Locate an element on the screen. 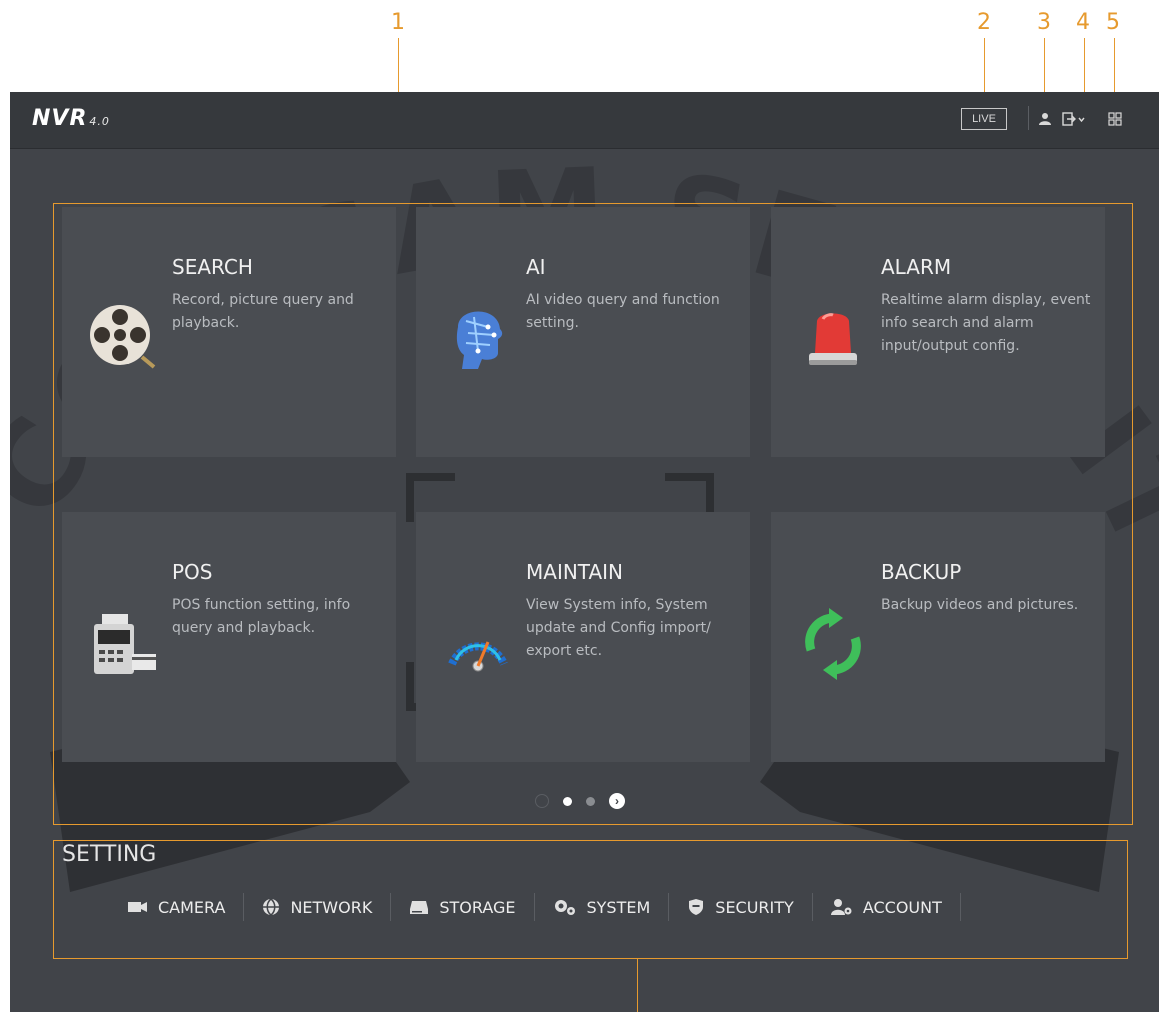 The height and width of the screenshot is (1012, 1159). callout-5: 5 is located at coordinates (1113, 22).